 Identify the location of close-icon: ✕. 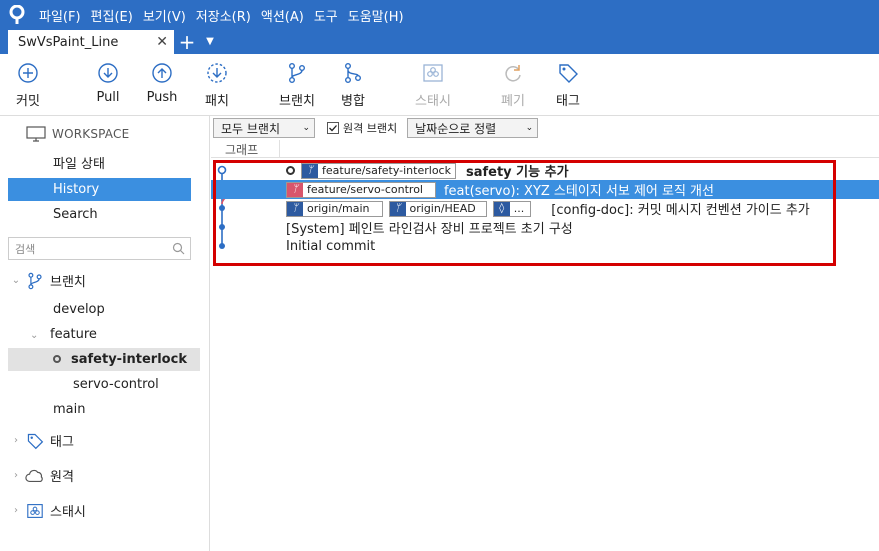
(162, 42).